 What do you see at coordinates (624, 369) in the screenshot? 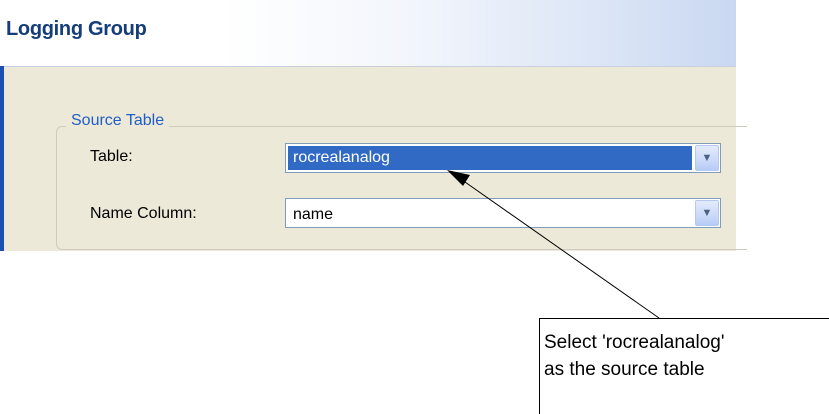
I see `callout-line-2: as the source table` at bounding box center [624, 369].